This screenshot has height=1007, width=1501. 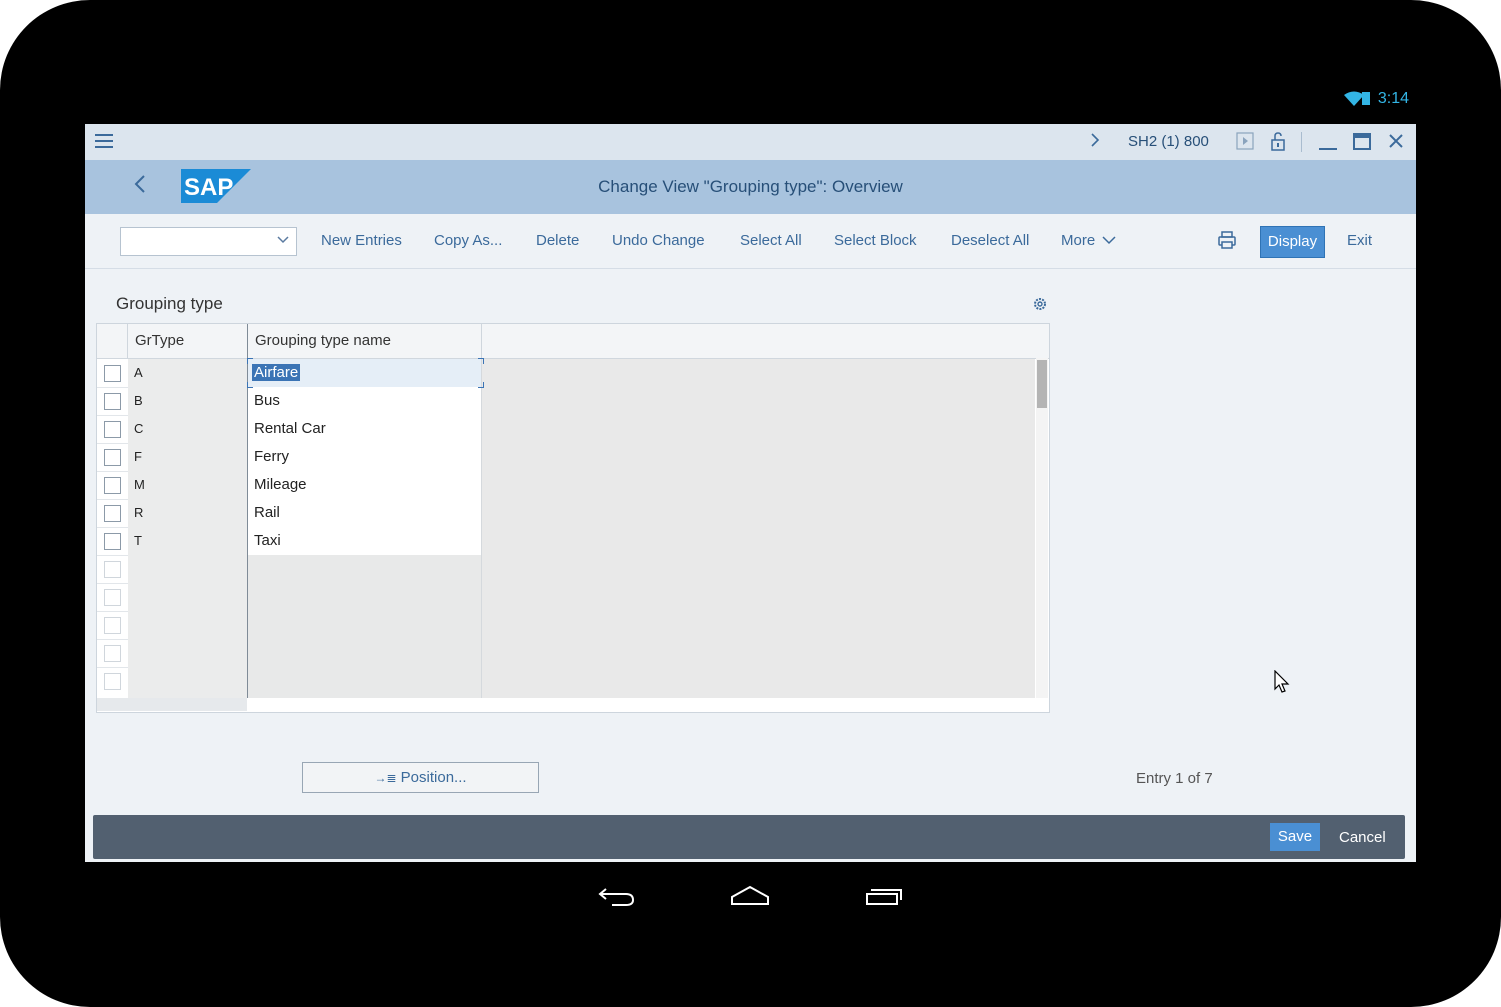 What do you see at coordinates (1042, 528) in the screenshot?
I see `vertical-scrollbar` at bounding box center [1042, 528].